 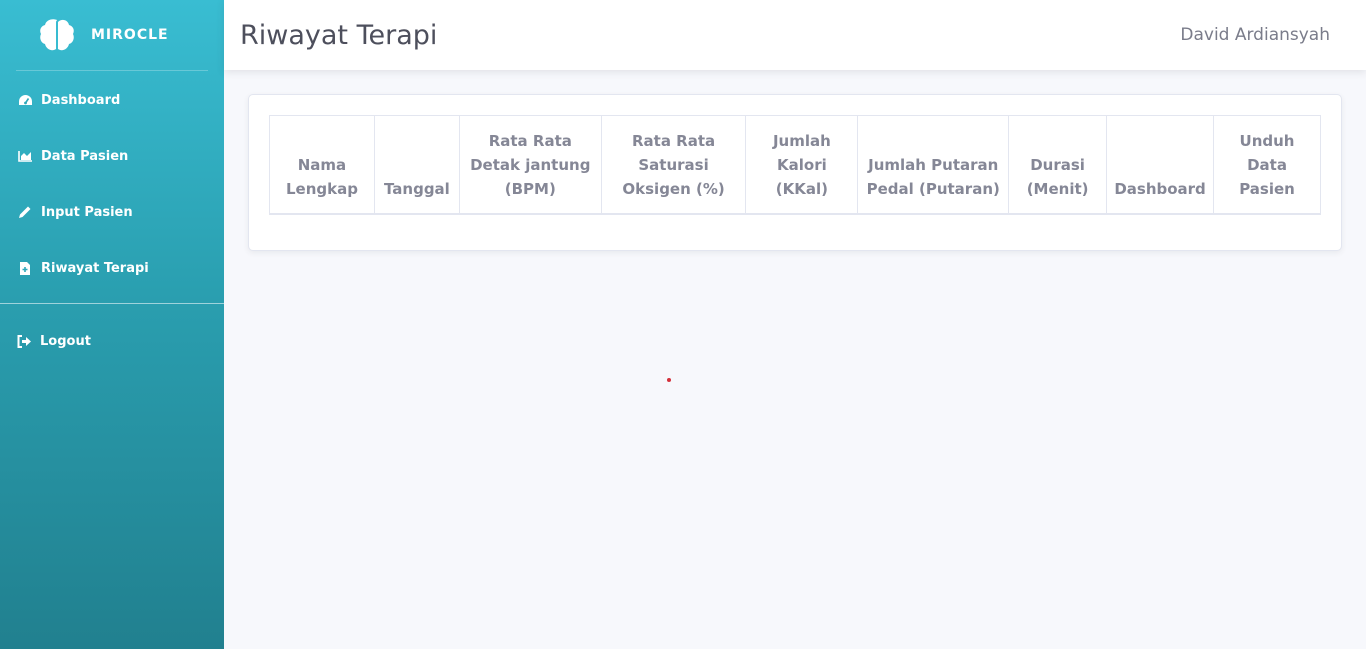 I want to click on column-header-durasi: Durasi (Menit), so click(x=1058, y=165).